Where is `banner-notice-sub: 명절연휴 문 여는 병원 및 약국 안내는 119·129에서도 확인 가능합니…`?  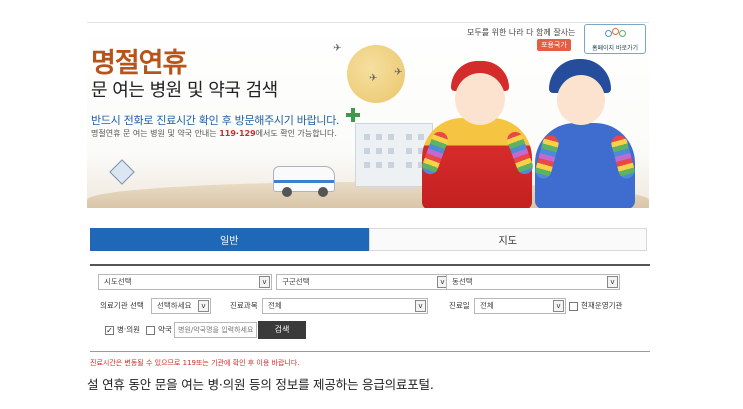
banner-notice-sub: 명절연휴 문 여는 병원 및 약국 안내는 119·129에서도 확인 가능합니… is located at coordinates (214, 133).